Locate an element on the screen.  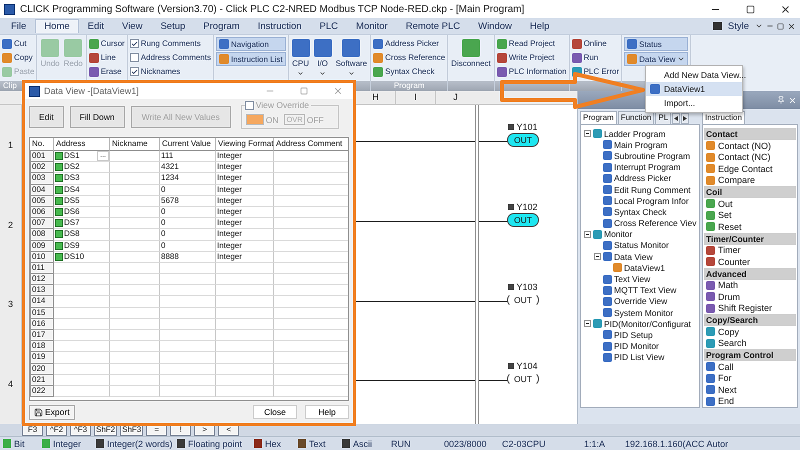
tree-item: Interrupt Program is located at coordinates (647, 167).